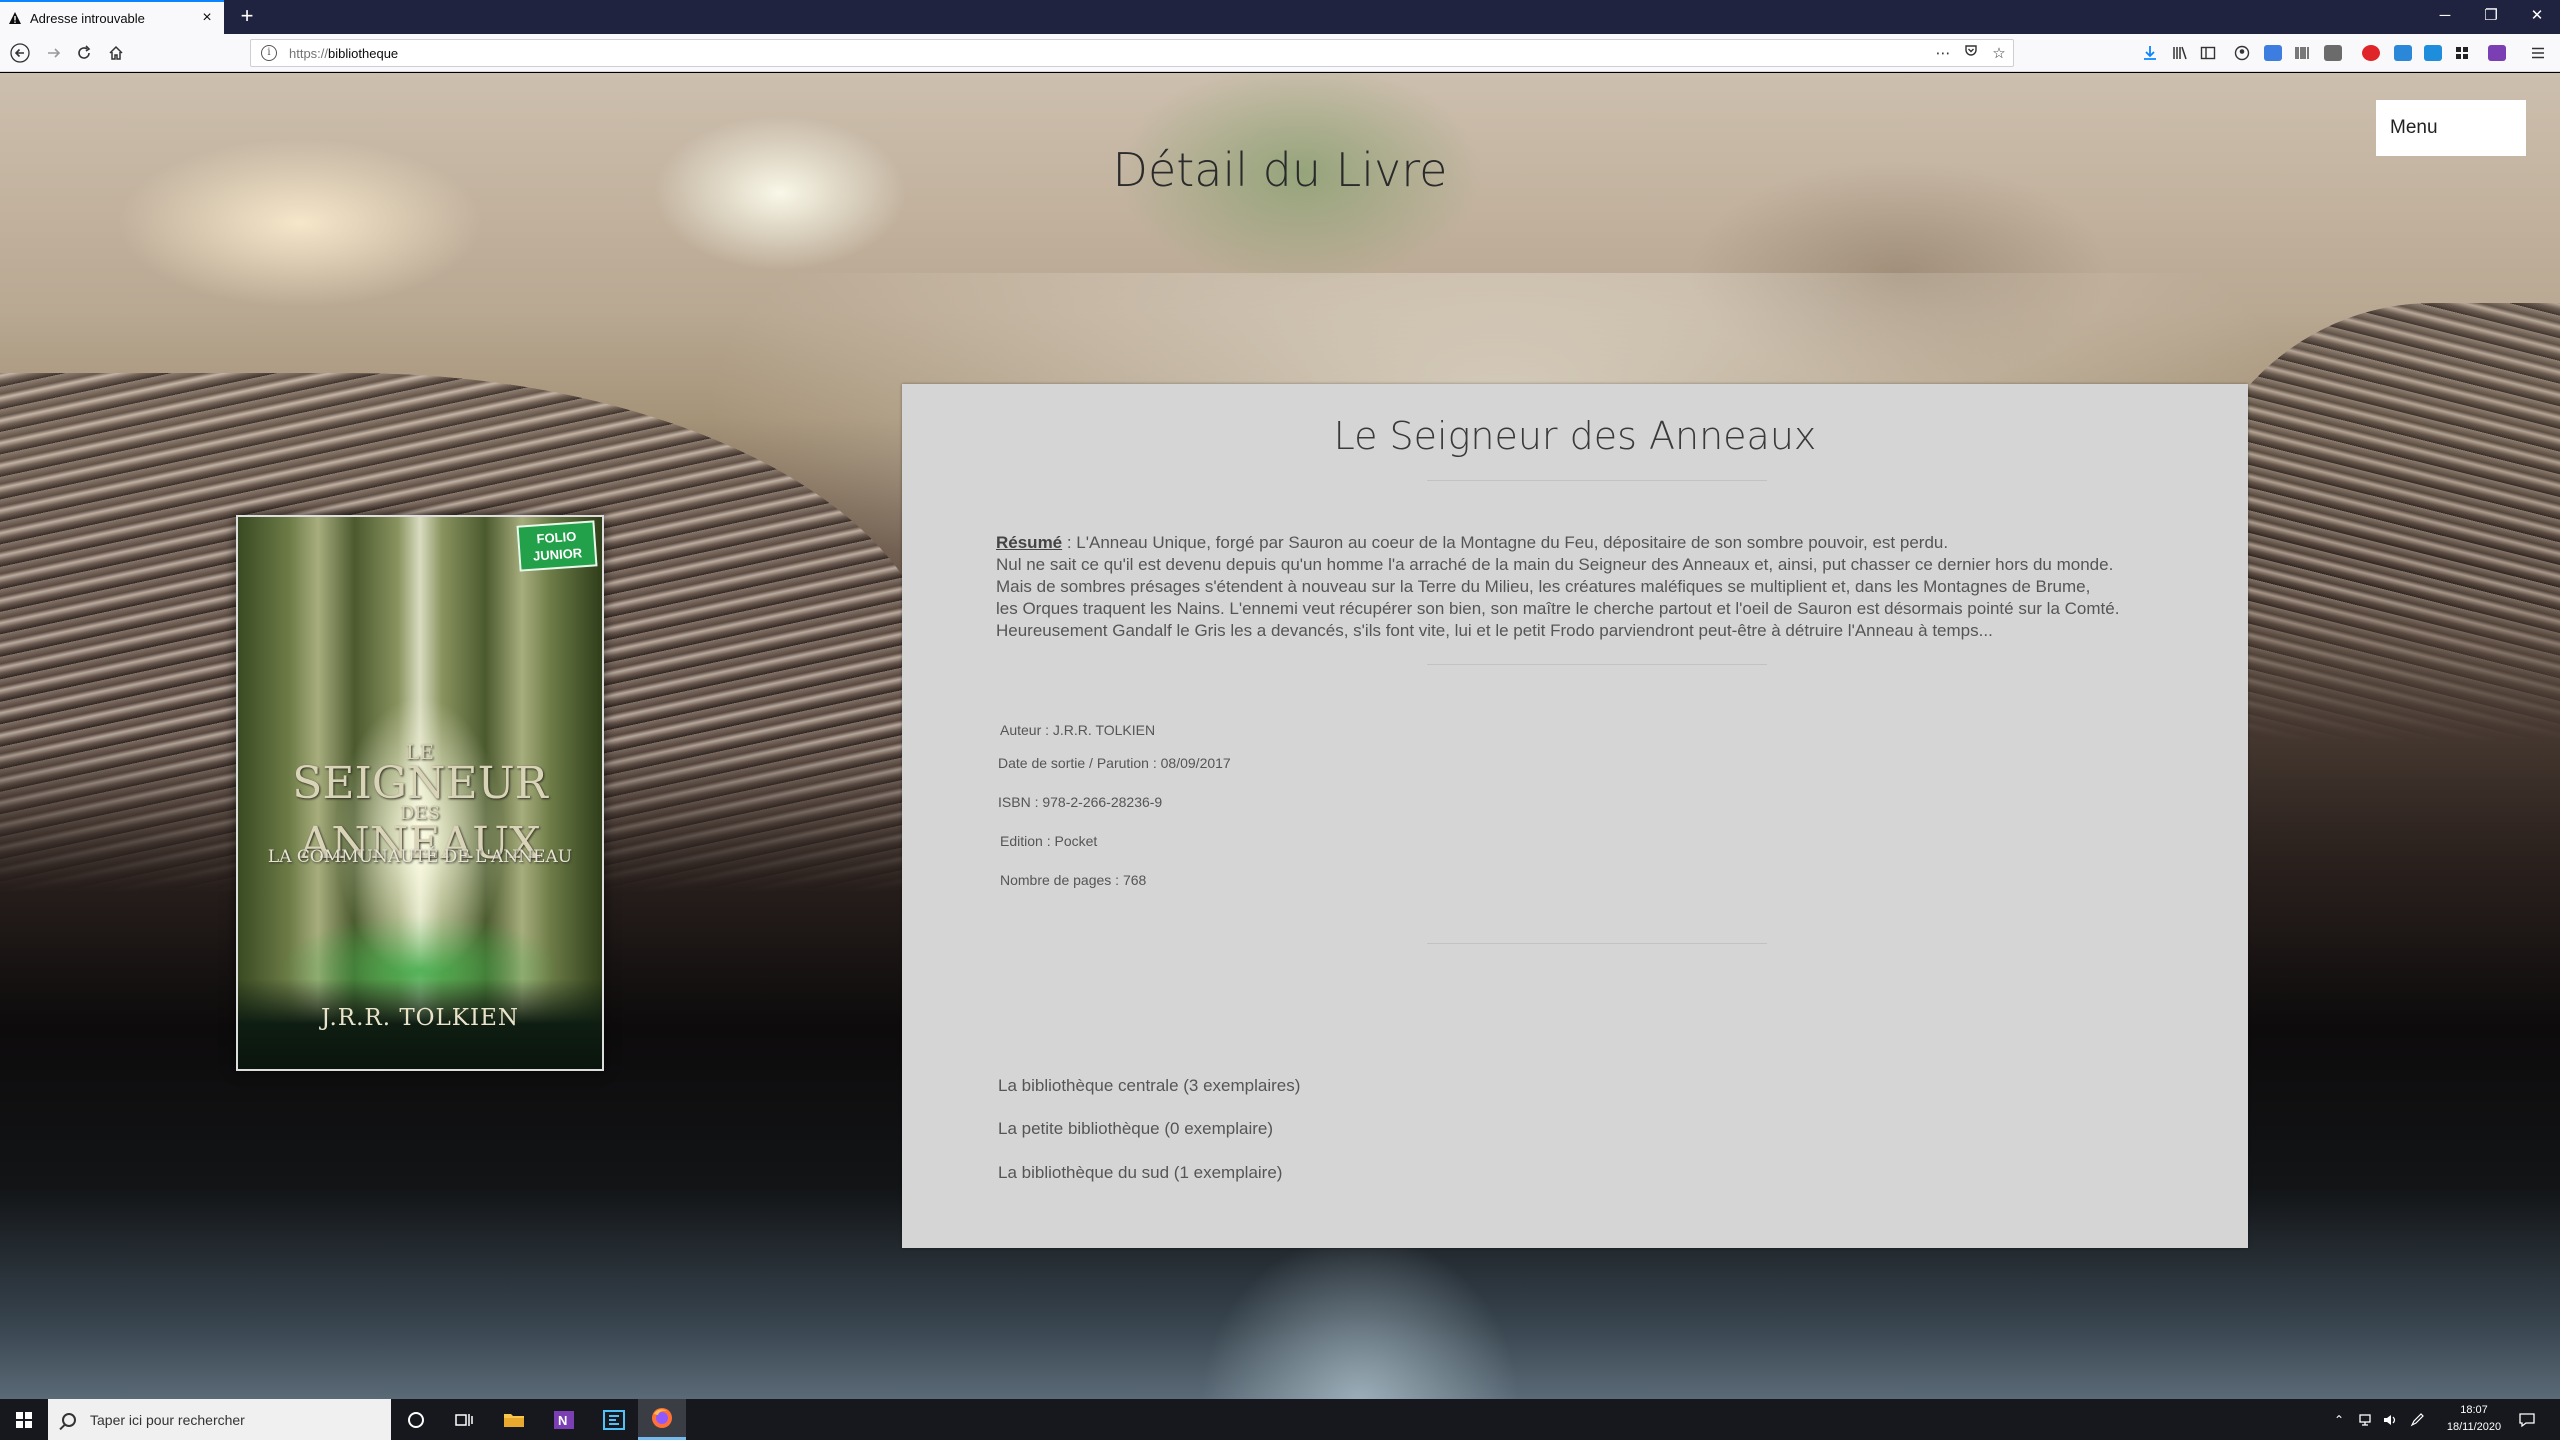 This screenshot has width=2560, height=1440. I want to click on close-window-button: ✕, so click(2537, 17).